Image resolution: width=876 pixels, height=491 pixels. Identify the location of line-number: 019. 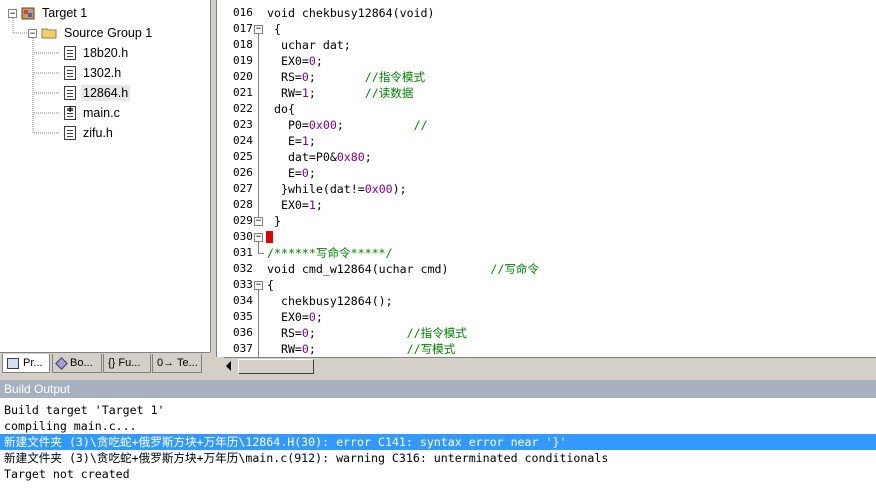
(243, 60).